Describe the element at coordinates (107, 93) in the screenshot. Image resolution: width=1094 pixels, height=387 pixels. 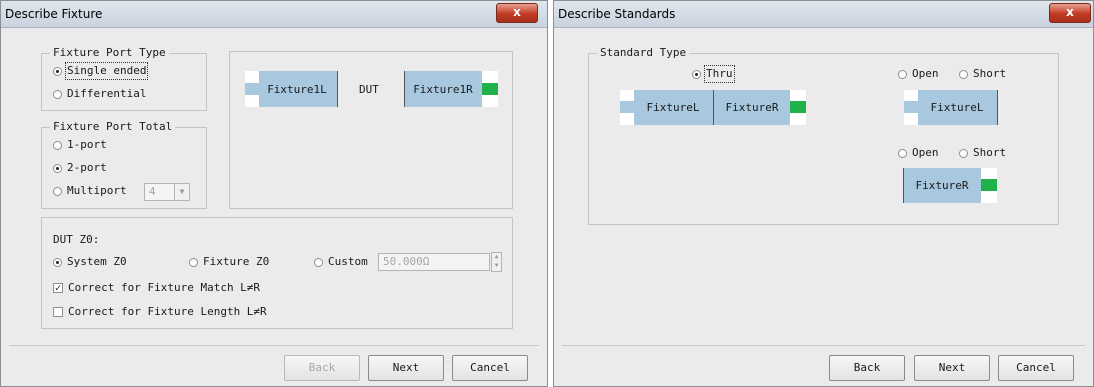
I see `radio-label: Differential` at that location.